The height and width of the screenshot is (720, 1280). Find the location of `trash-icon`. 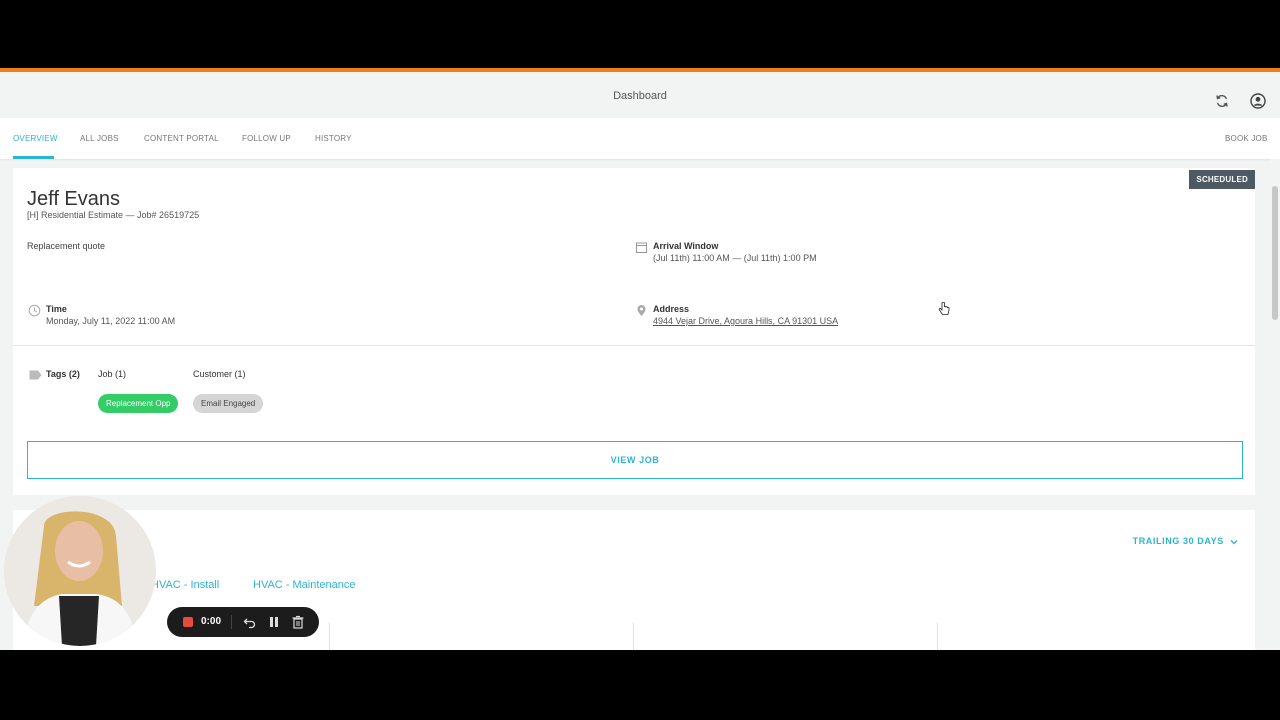

trash-icon is located at coordinates (298, 622).